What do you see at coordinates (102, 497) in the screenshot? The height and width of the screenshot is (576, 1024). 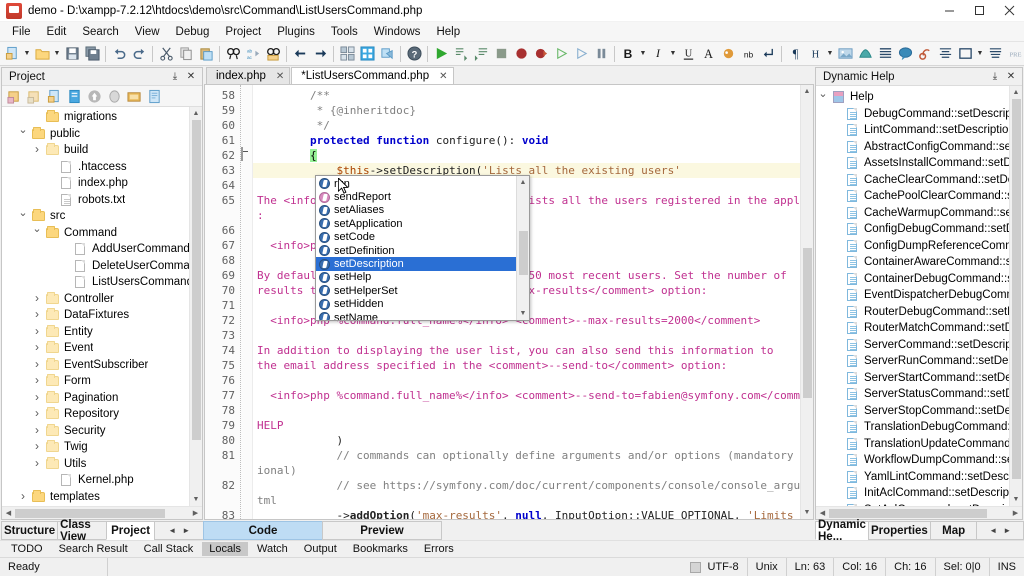 I see `tree-item-templates: templates` at bounding box center [102, 497].